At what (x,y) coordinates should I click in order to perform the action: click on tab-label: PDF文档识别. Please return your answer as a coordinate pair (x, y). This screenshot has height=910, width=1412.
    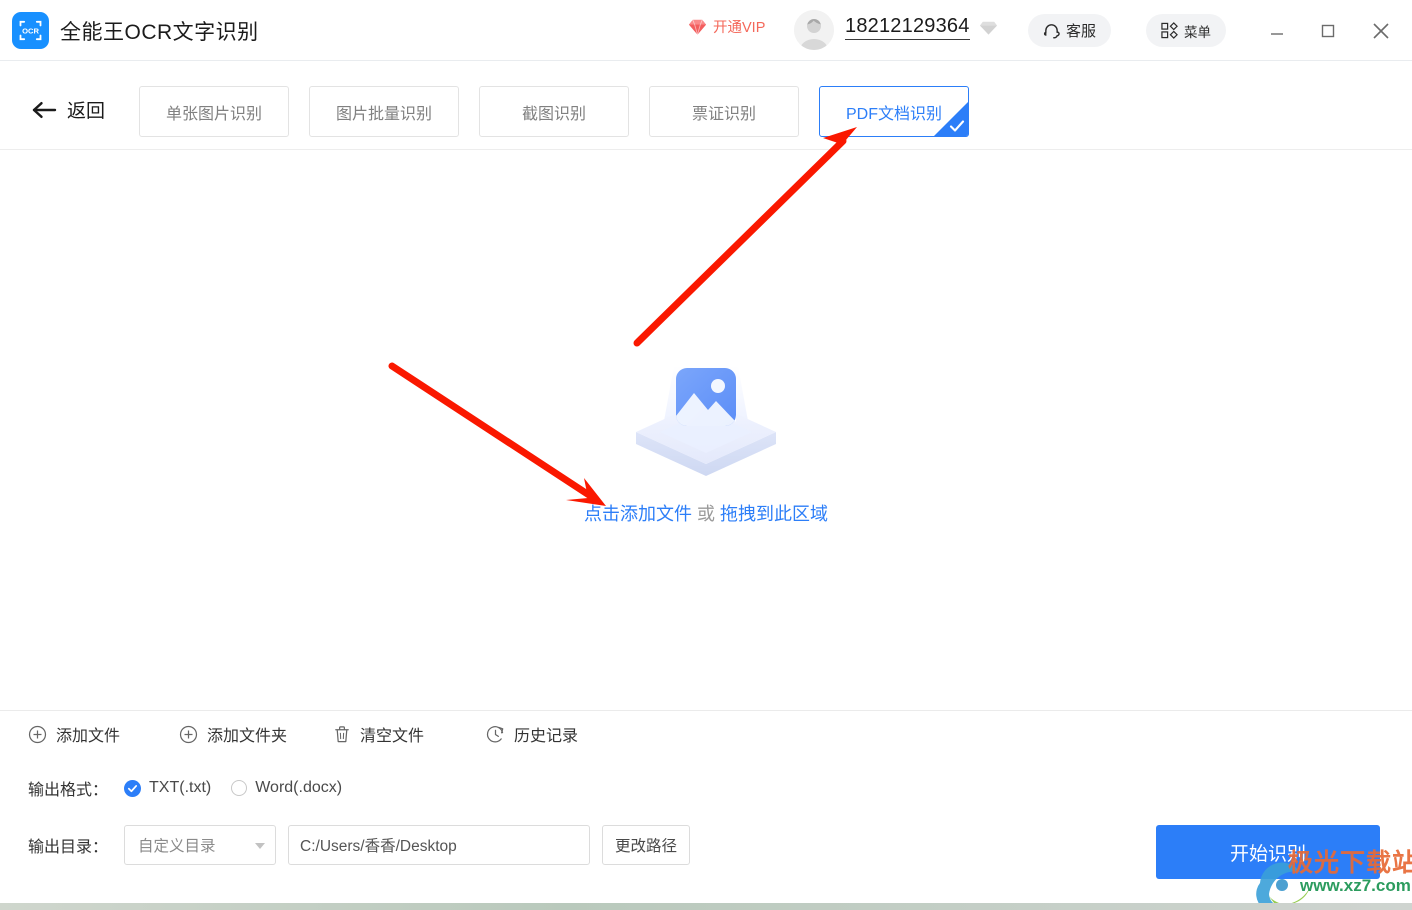
    Looking at the image, I should click on (893, 114).